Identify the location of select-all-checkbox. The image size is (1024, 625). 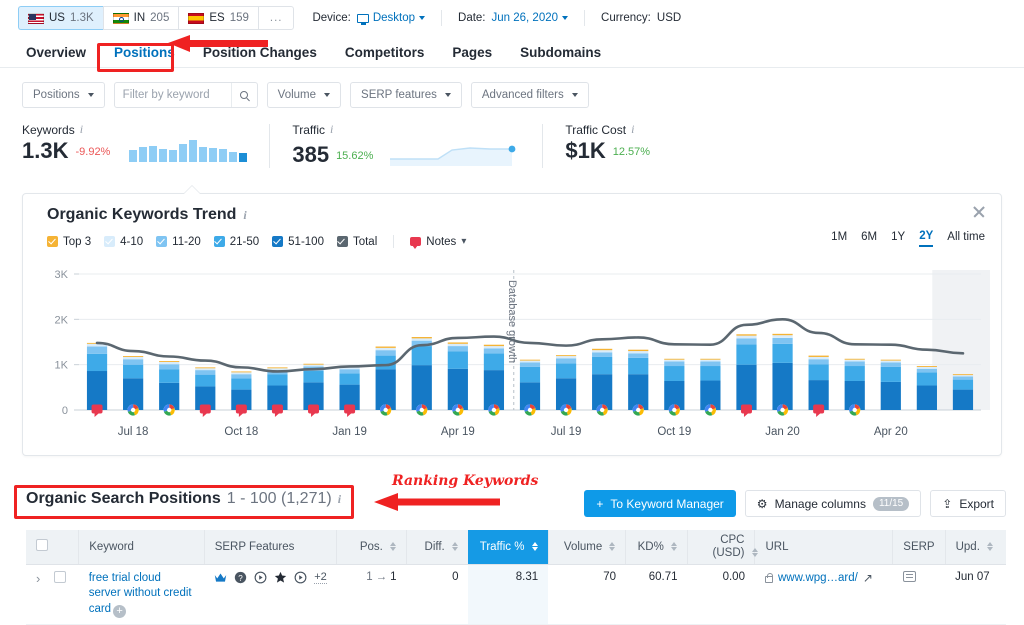
(42, 545).